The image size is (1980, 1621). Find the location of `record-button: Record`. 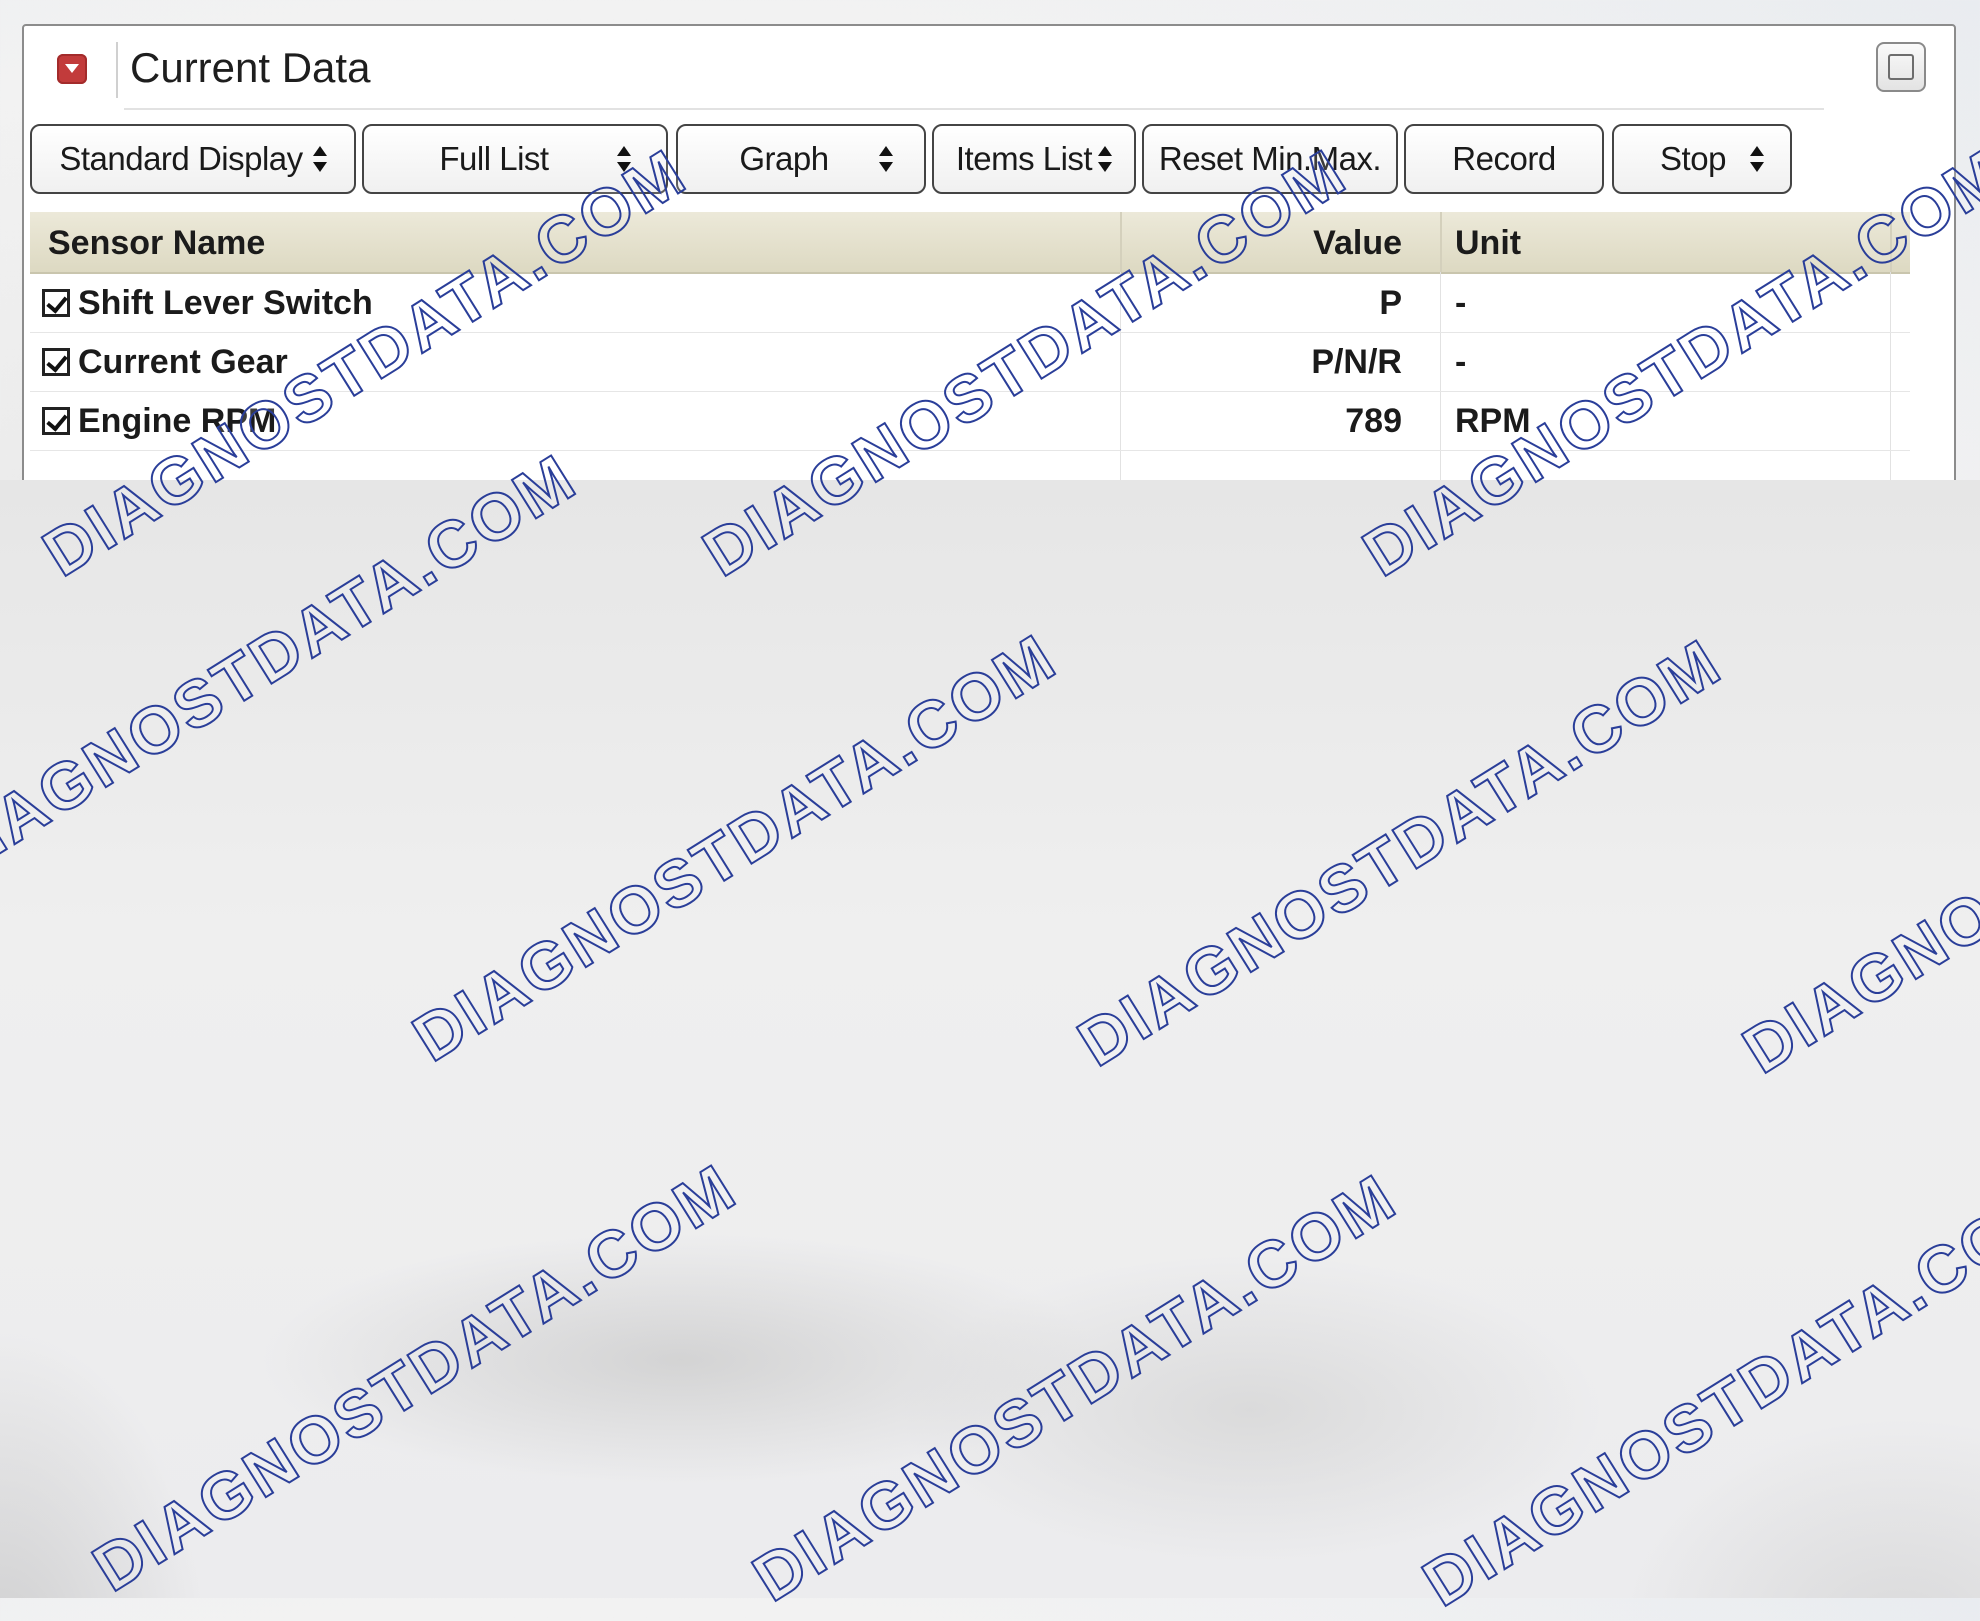

record-button: Record is located at coordinates (1504, 159).